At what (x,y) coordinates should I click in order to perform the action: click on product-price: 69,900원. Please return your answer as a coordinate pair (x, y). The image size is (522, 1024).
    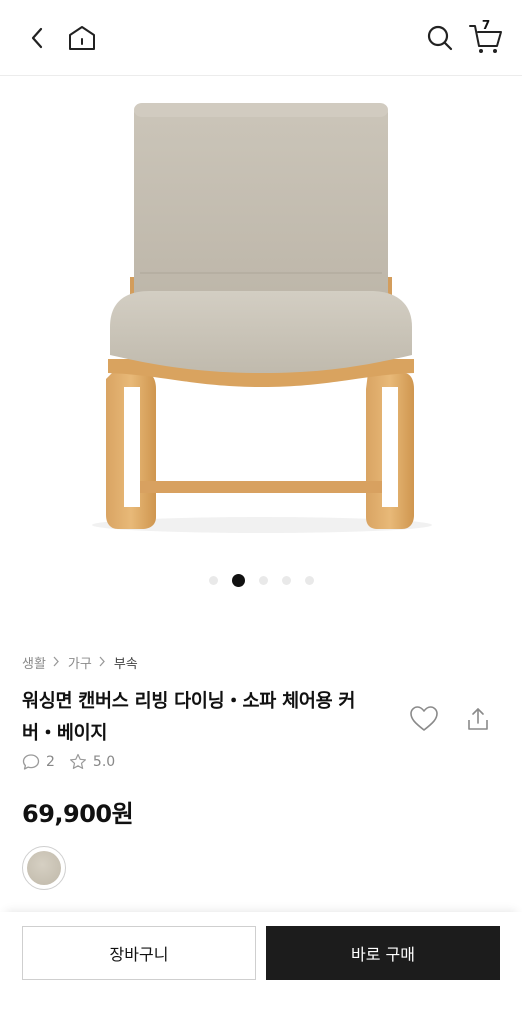
    Looking at the image, I should click on (78, 814).